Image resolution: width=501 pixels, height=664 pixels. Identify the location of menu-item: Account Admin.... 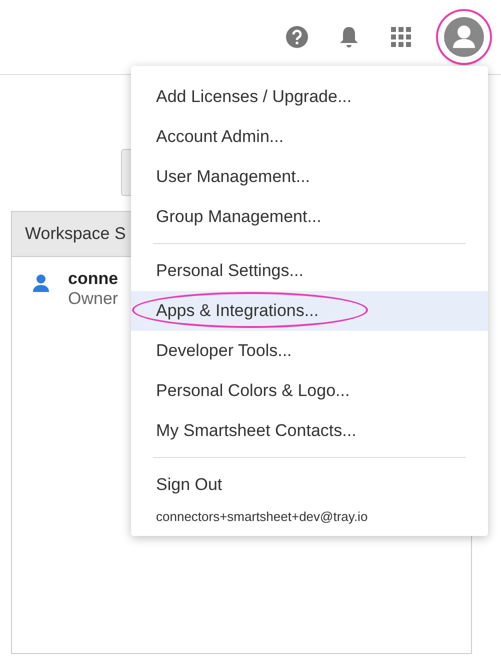
(309, 137).